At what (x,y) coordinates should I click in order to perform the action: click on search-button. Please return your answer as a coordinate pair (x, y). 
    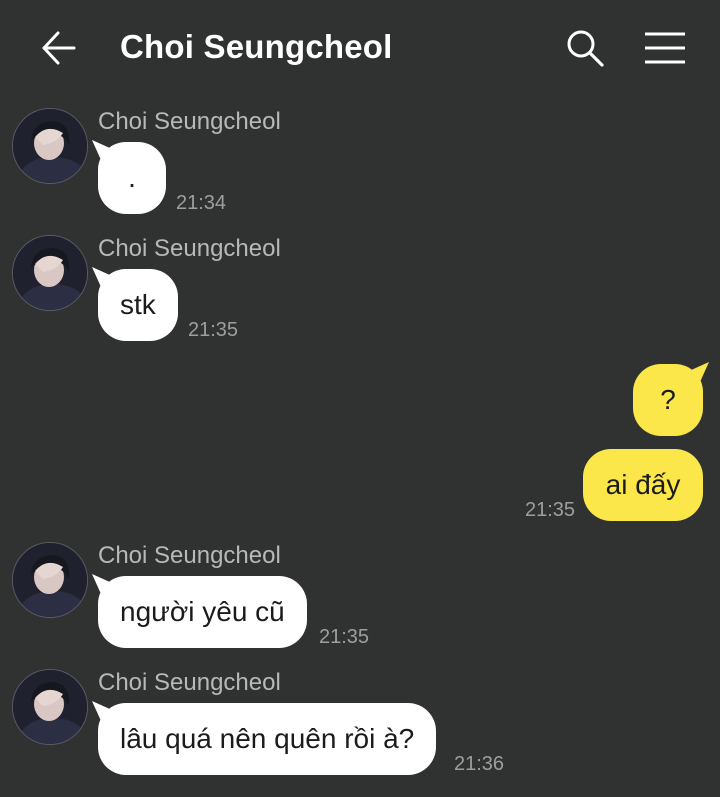
    Looking at the image, I should click on (585, 48).